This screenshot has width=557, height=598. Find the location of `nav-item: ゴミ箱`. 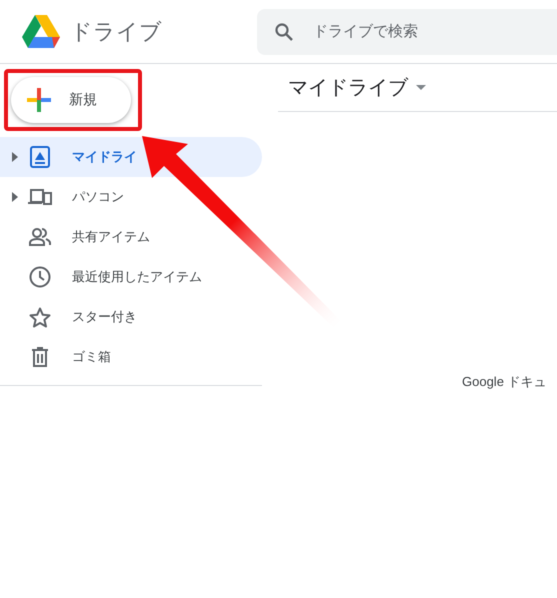

nav-item: ゴミ箱 is located at coordinates (131, 357).